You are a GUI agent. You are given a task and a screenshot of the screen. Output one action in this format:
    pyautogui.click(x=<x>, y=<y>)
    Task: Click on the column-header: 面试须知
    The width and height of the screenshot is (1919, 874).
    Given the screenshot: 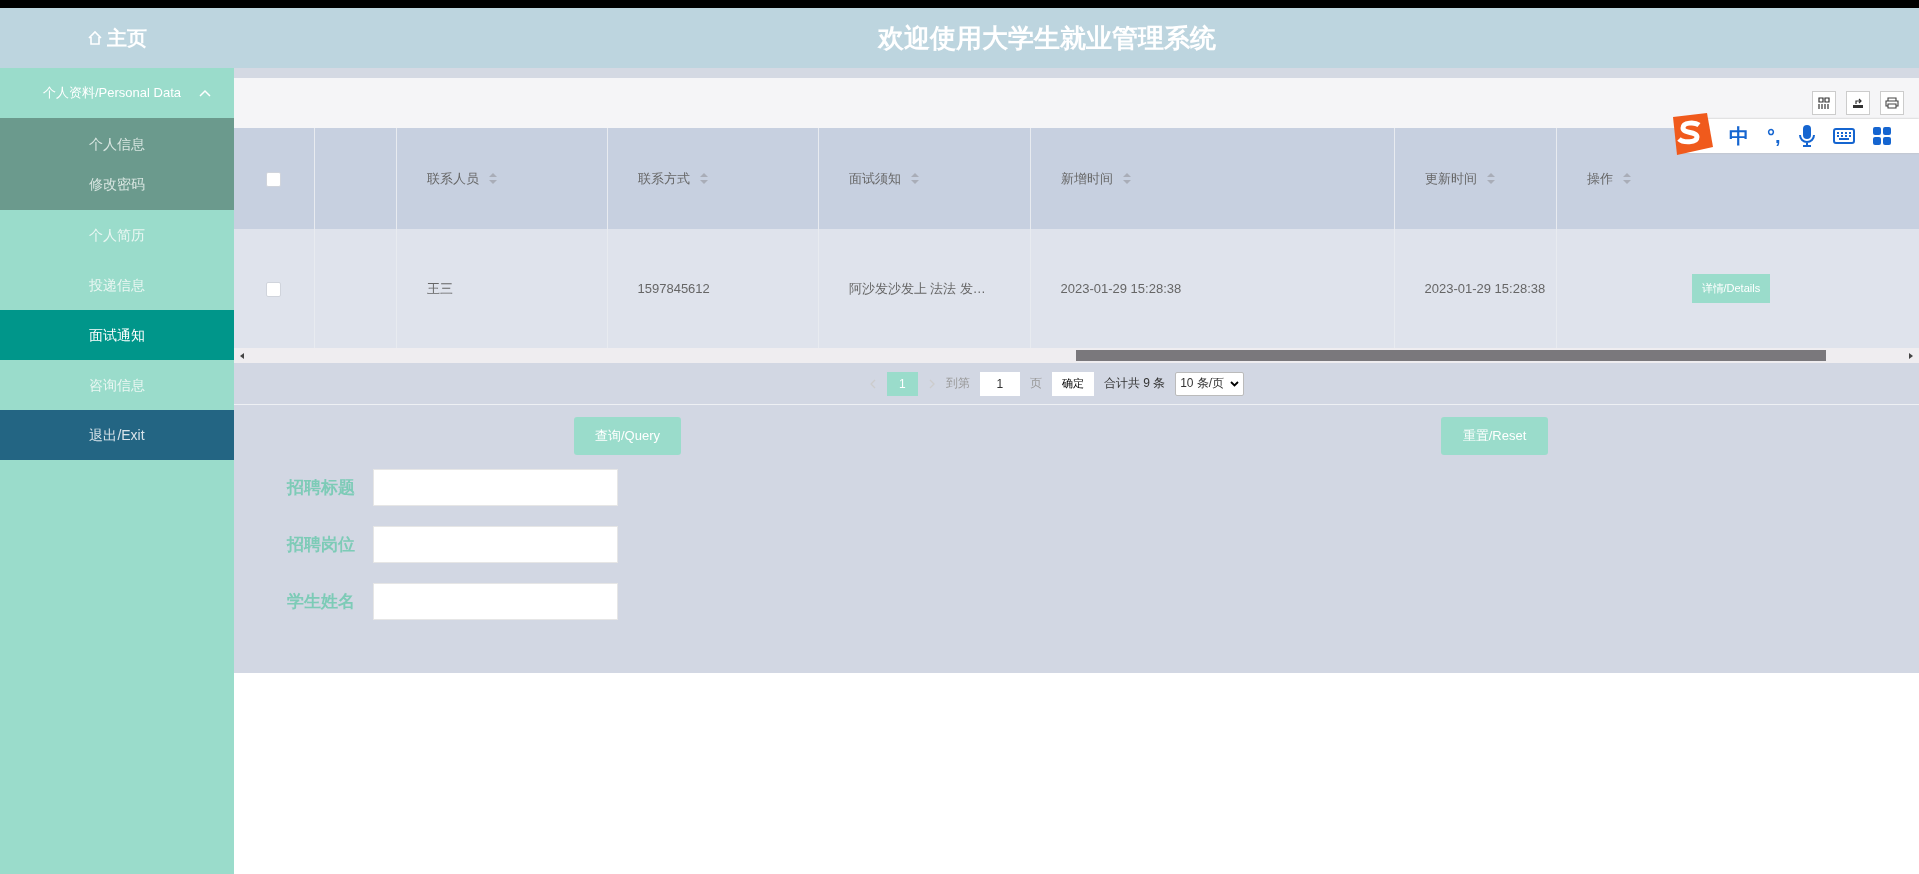 What is the action you would take?
    pyautogui.click(x=874, y=178)
    